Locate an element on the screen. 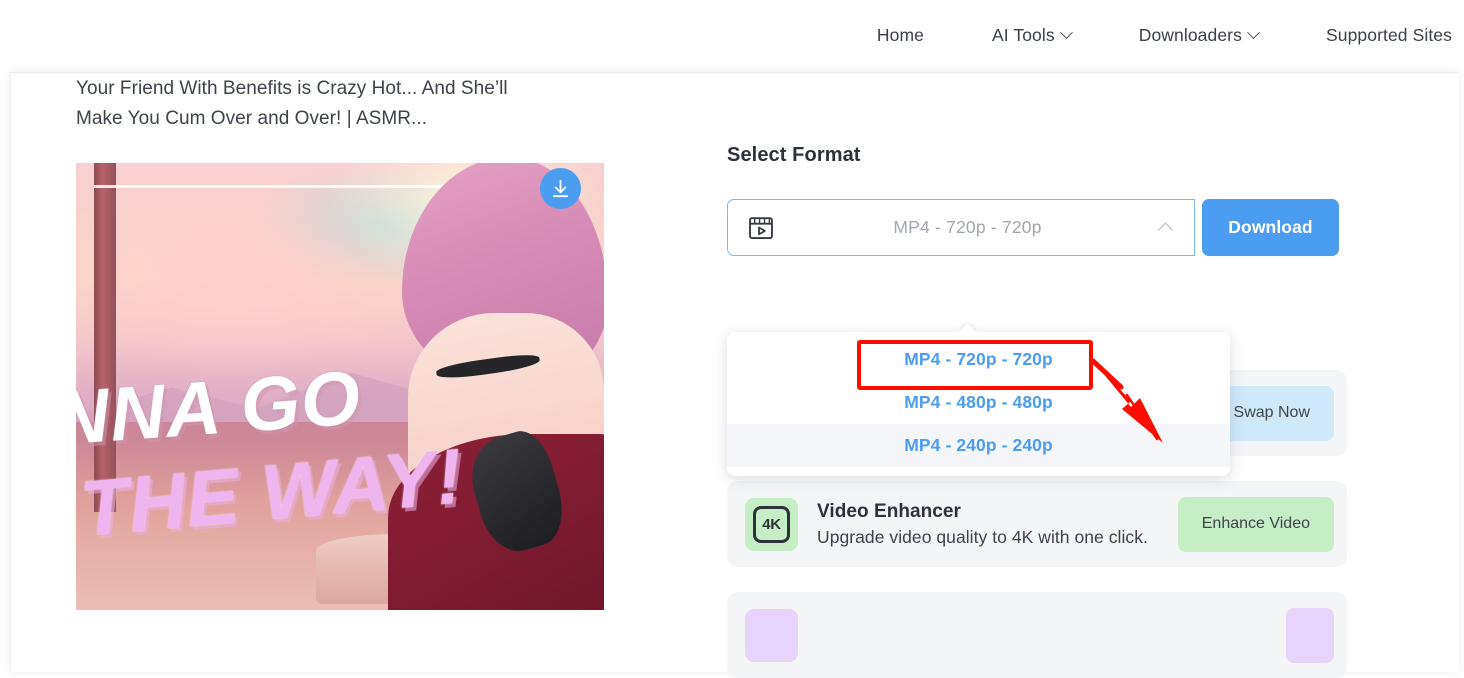  four-k-icon-label: 4K is located at coordinates (771, 524).